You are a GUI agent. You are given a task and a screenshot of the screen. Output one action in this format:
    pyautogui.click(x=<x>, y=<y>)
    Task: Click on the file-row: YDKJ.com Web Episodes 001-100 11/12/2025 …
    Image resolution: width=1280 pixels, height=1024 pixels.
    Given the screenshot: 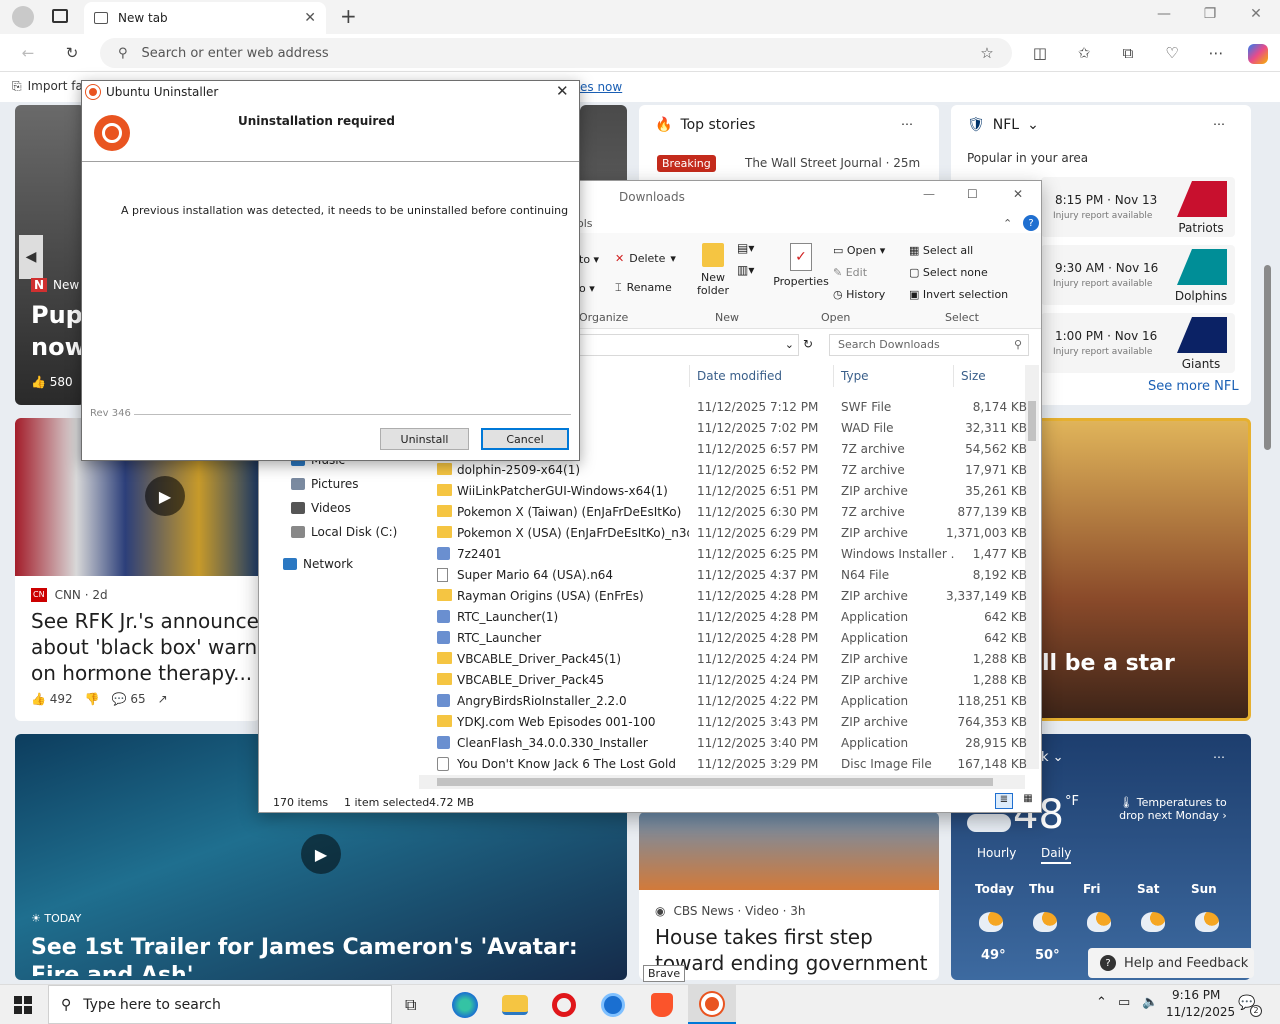 What is the action you would take?
    pyautogui.click(x=732, y=721)
    